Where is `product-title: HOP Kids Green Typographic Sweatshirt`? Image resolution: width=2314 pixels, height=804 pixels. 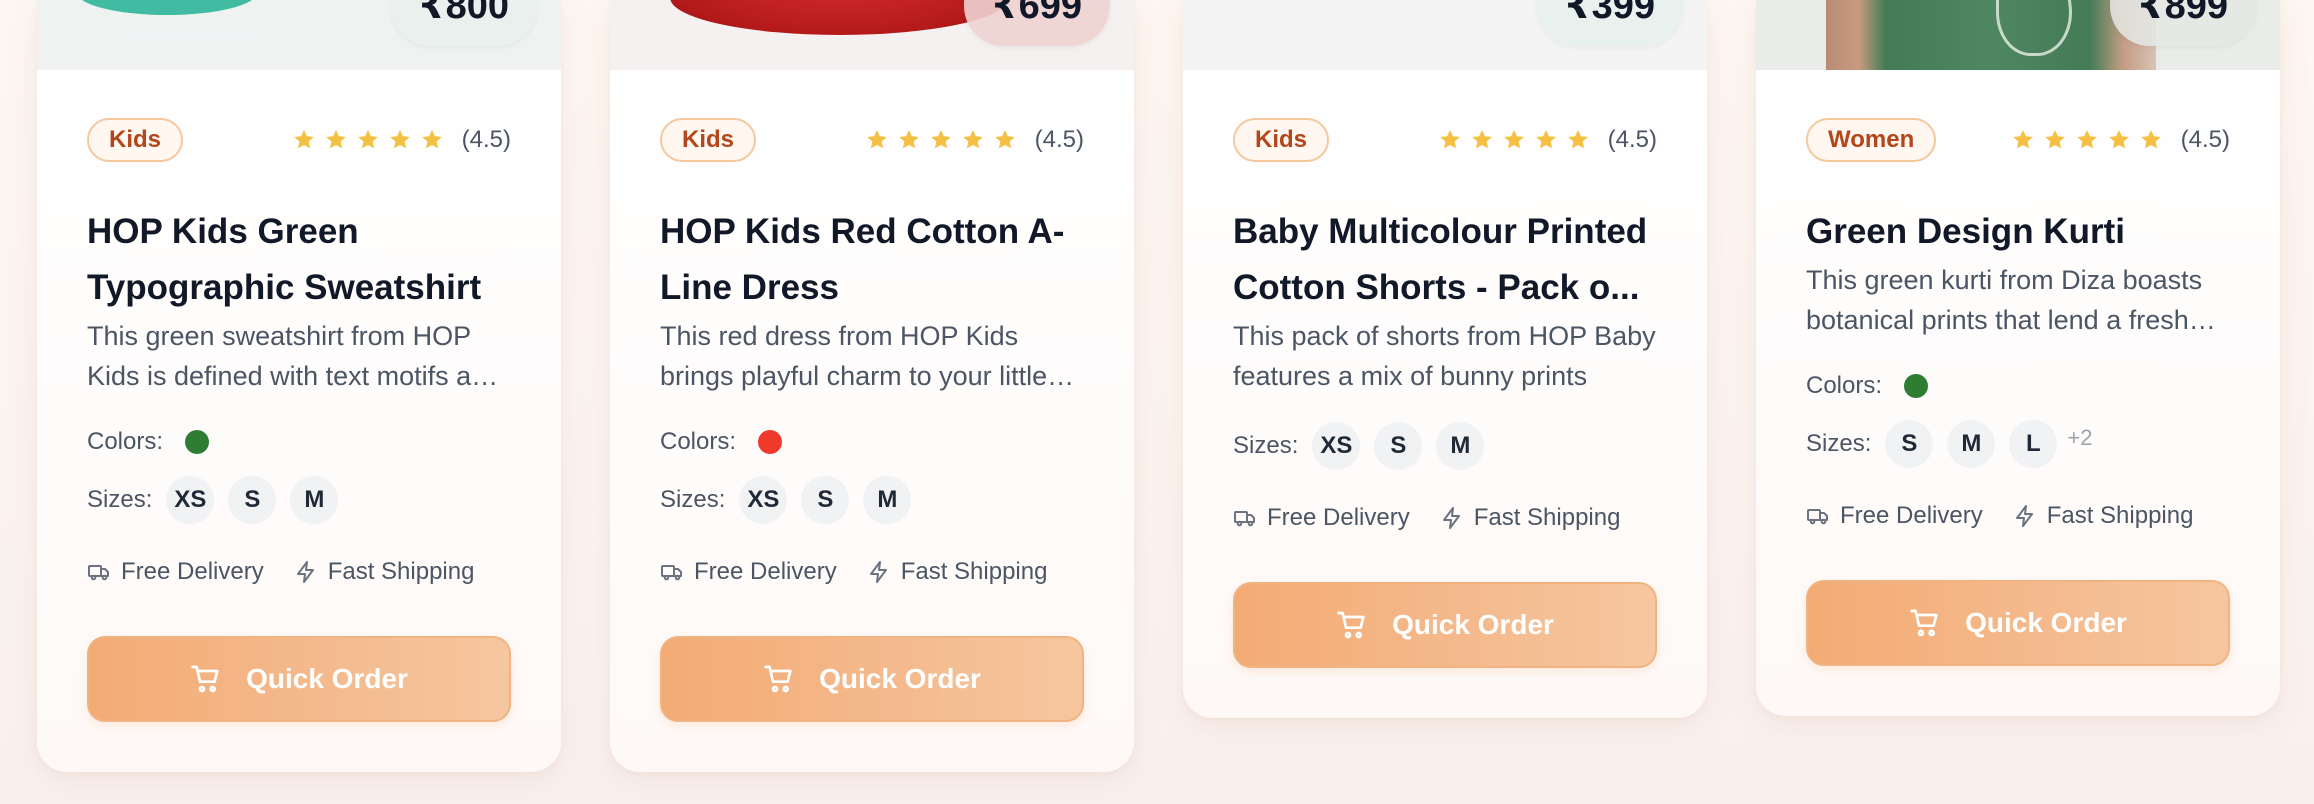 product-title: HOP Kids Green Typographic Sweatshirt is located at coordinates (299, 260).